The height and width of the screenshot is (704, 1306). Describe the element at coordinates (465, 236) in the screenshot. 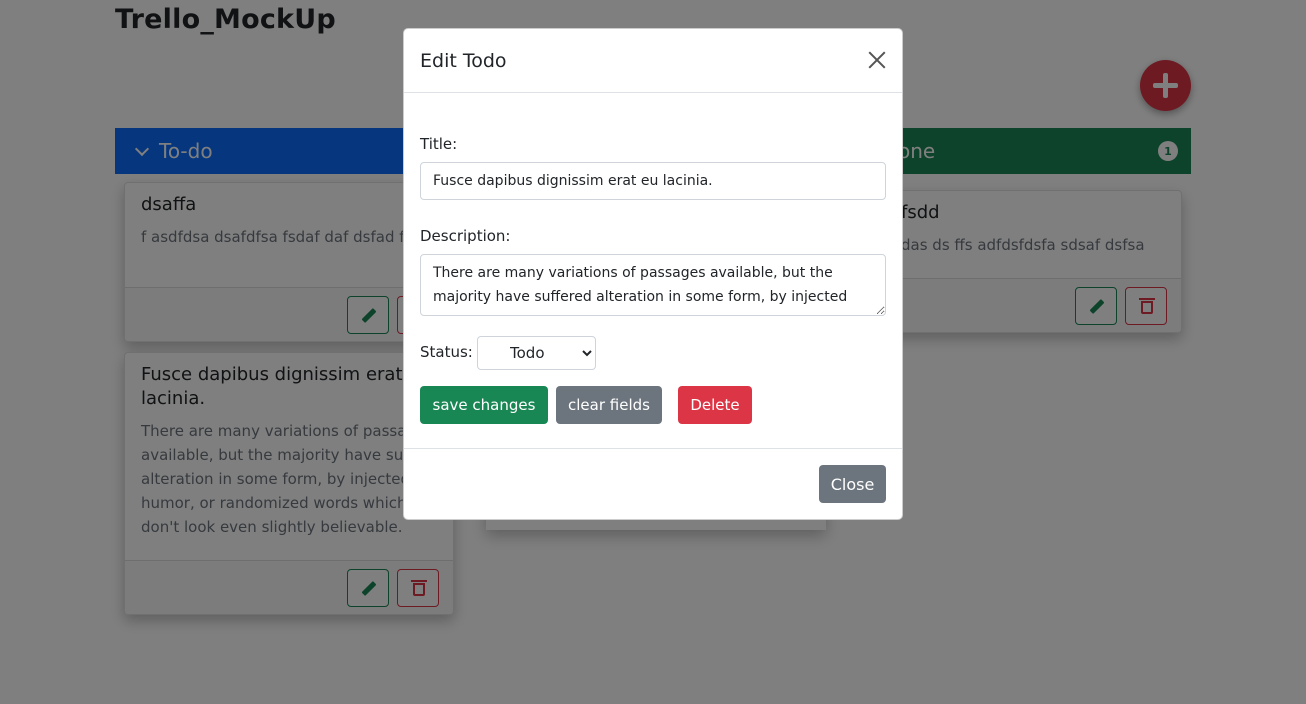

I see `description-label: Description:` at that location.